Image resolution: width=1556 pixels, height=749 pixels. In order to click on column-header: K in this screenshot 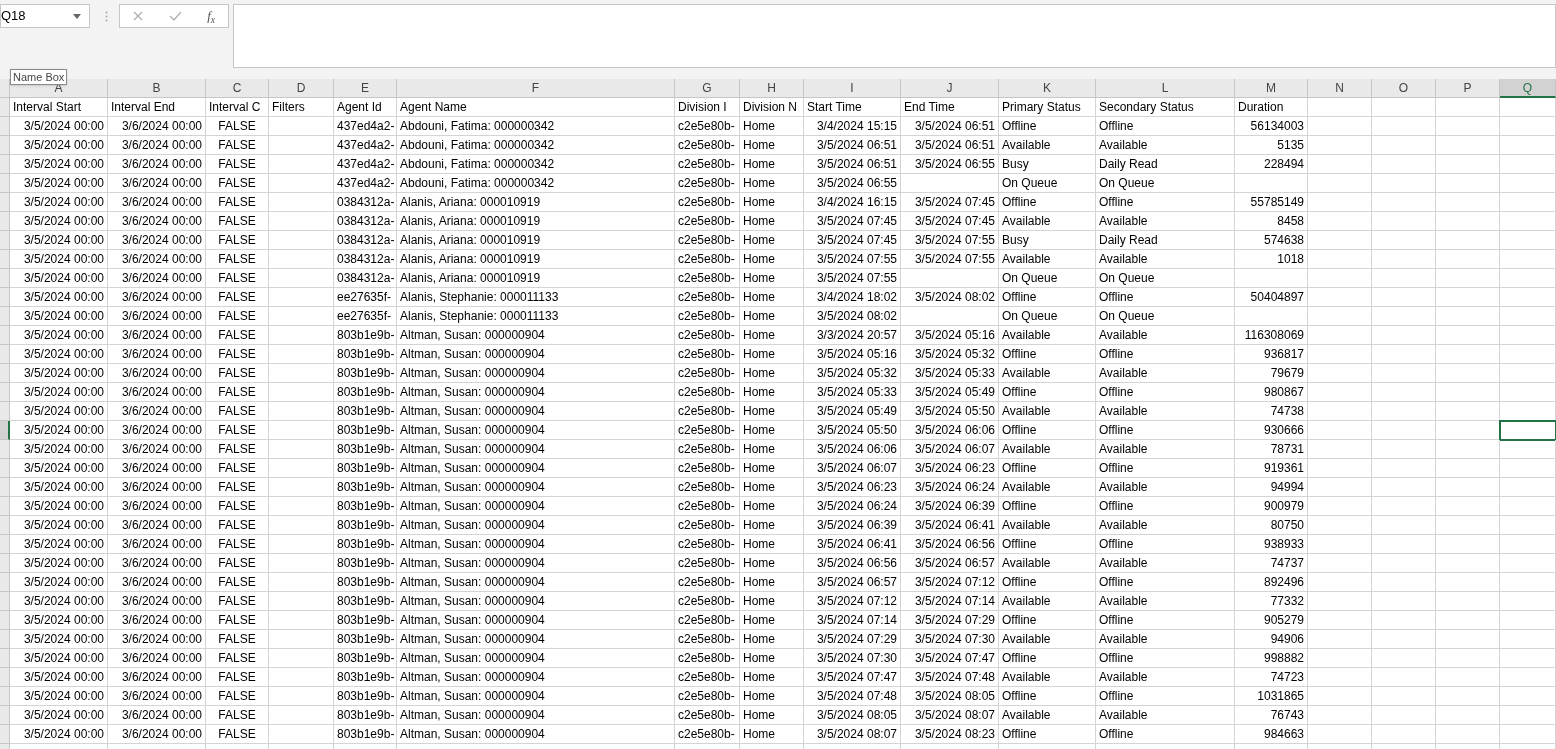, I will do `click(1047, 88)`.